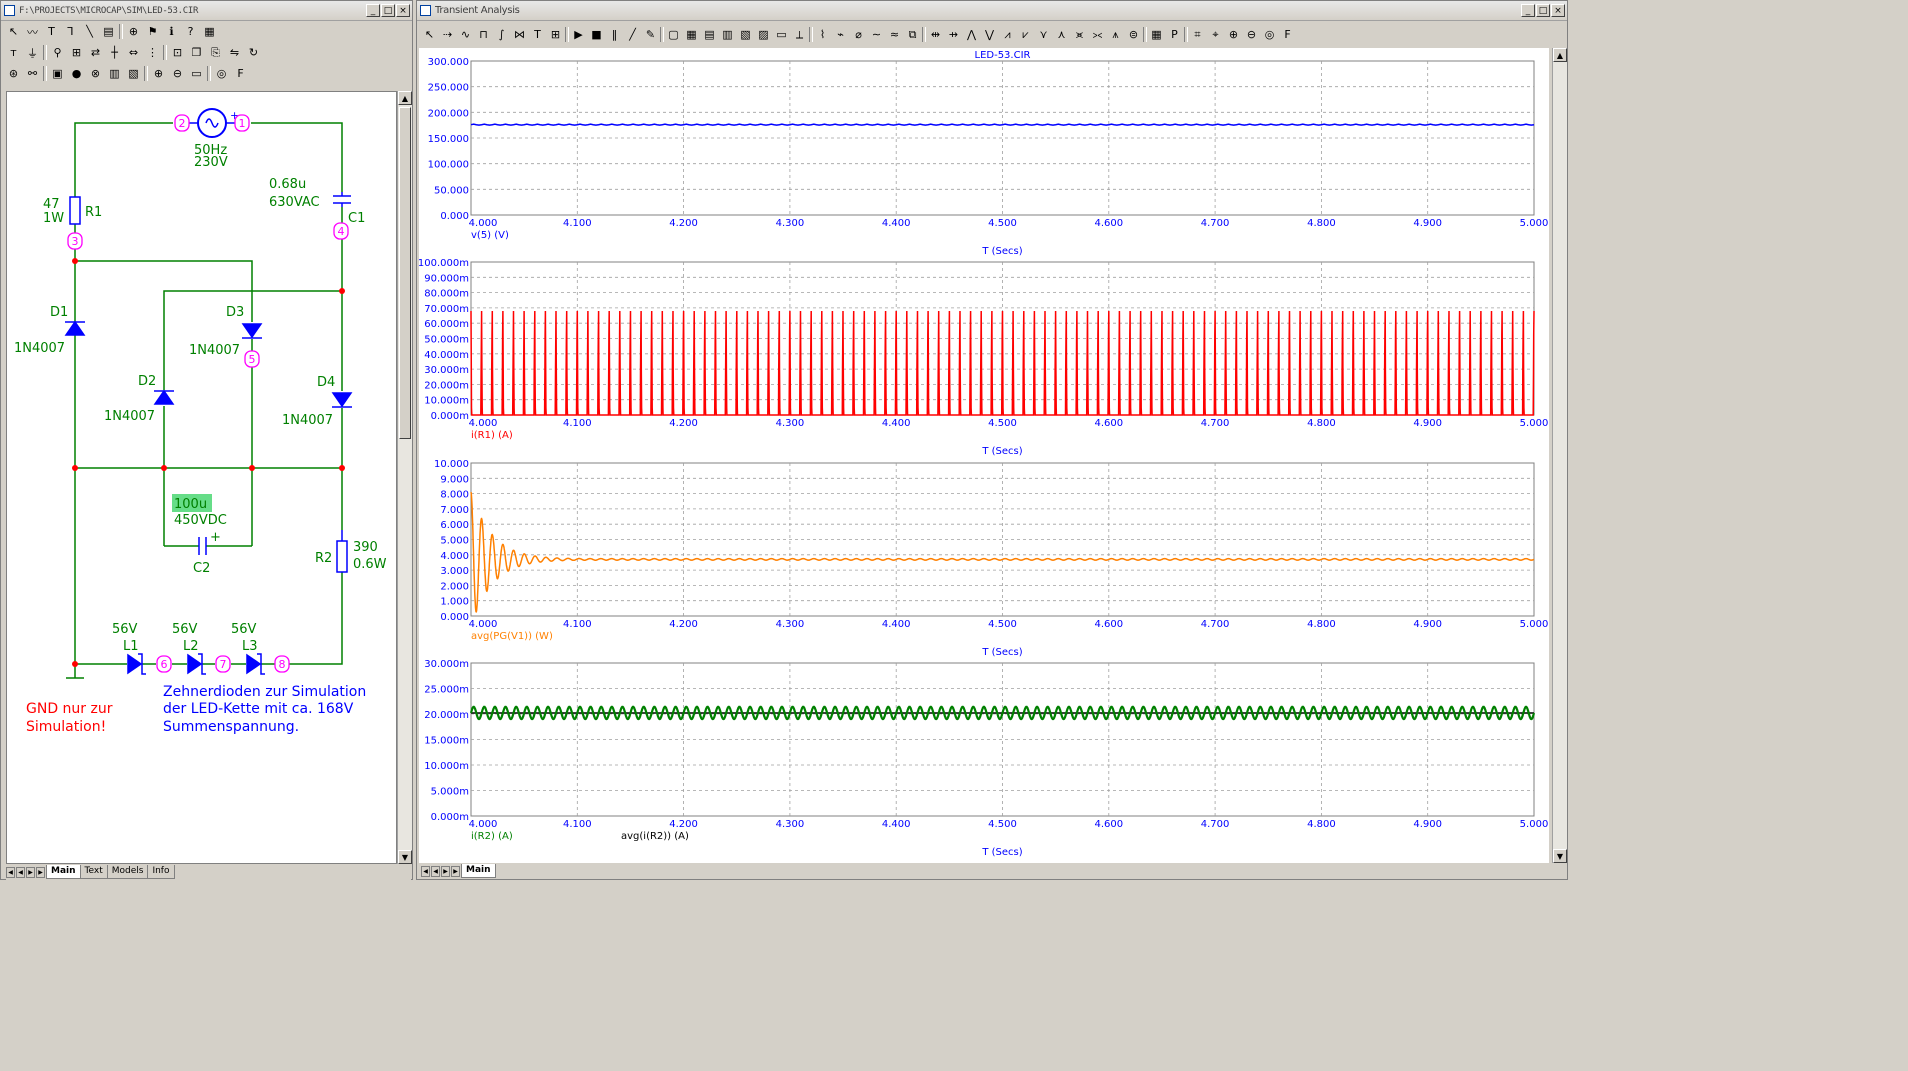 This screenshot has height=1071, width=1908. I want to click on low-icon: ⩗, so click(1025, 34).